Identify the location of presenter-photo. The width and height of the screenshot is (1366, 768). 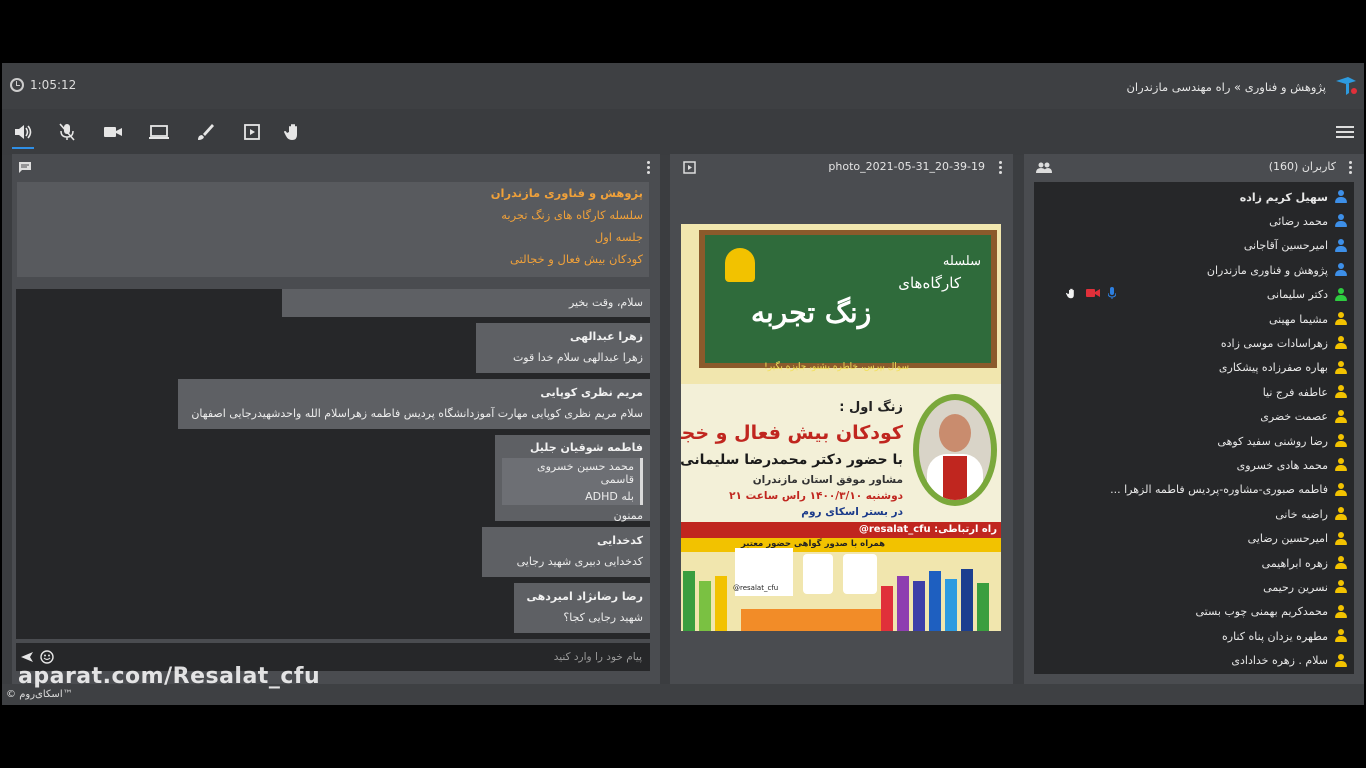
(955, 450).